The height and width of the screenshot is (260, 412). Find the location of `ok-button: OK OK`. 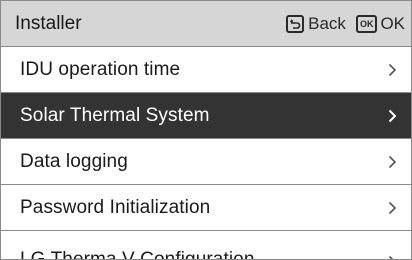

ok-button: OK OK is located at coordinates (380, 23).